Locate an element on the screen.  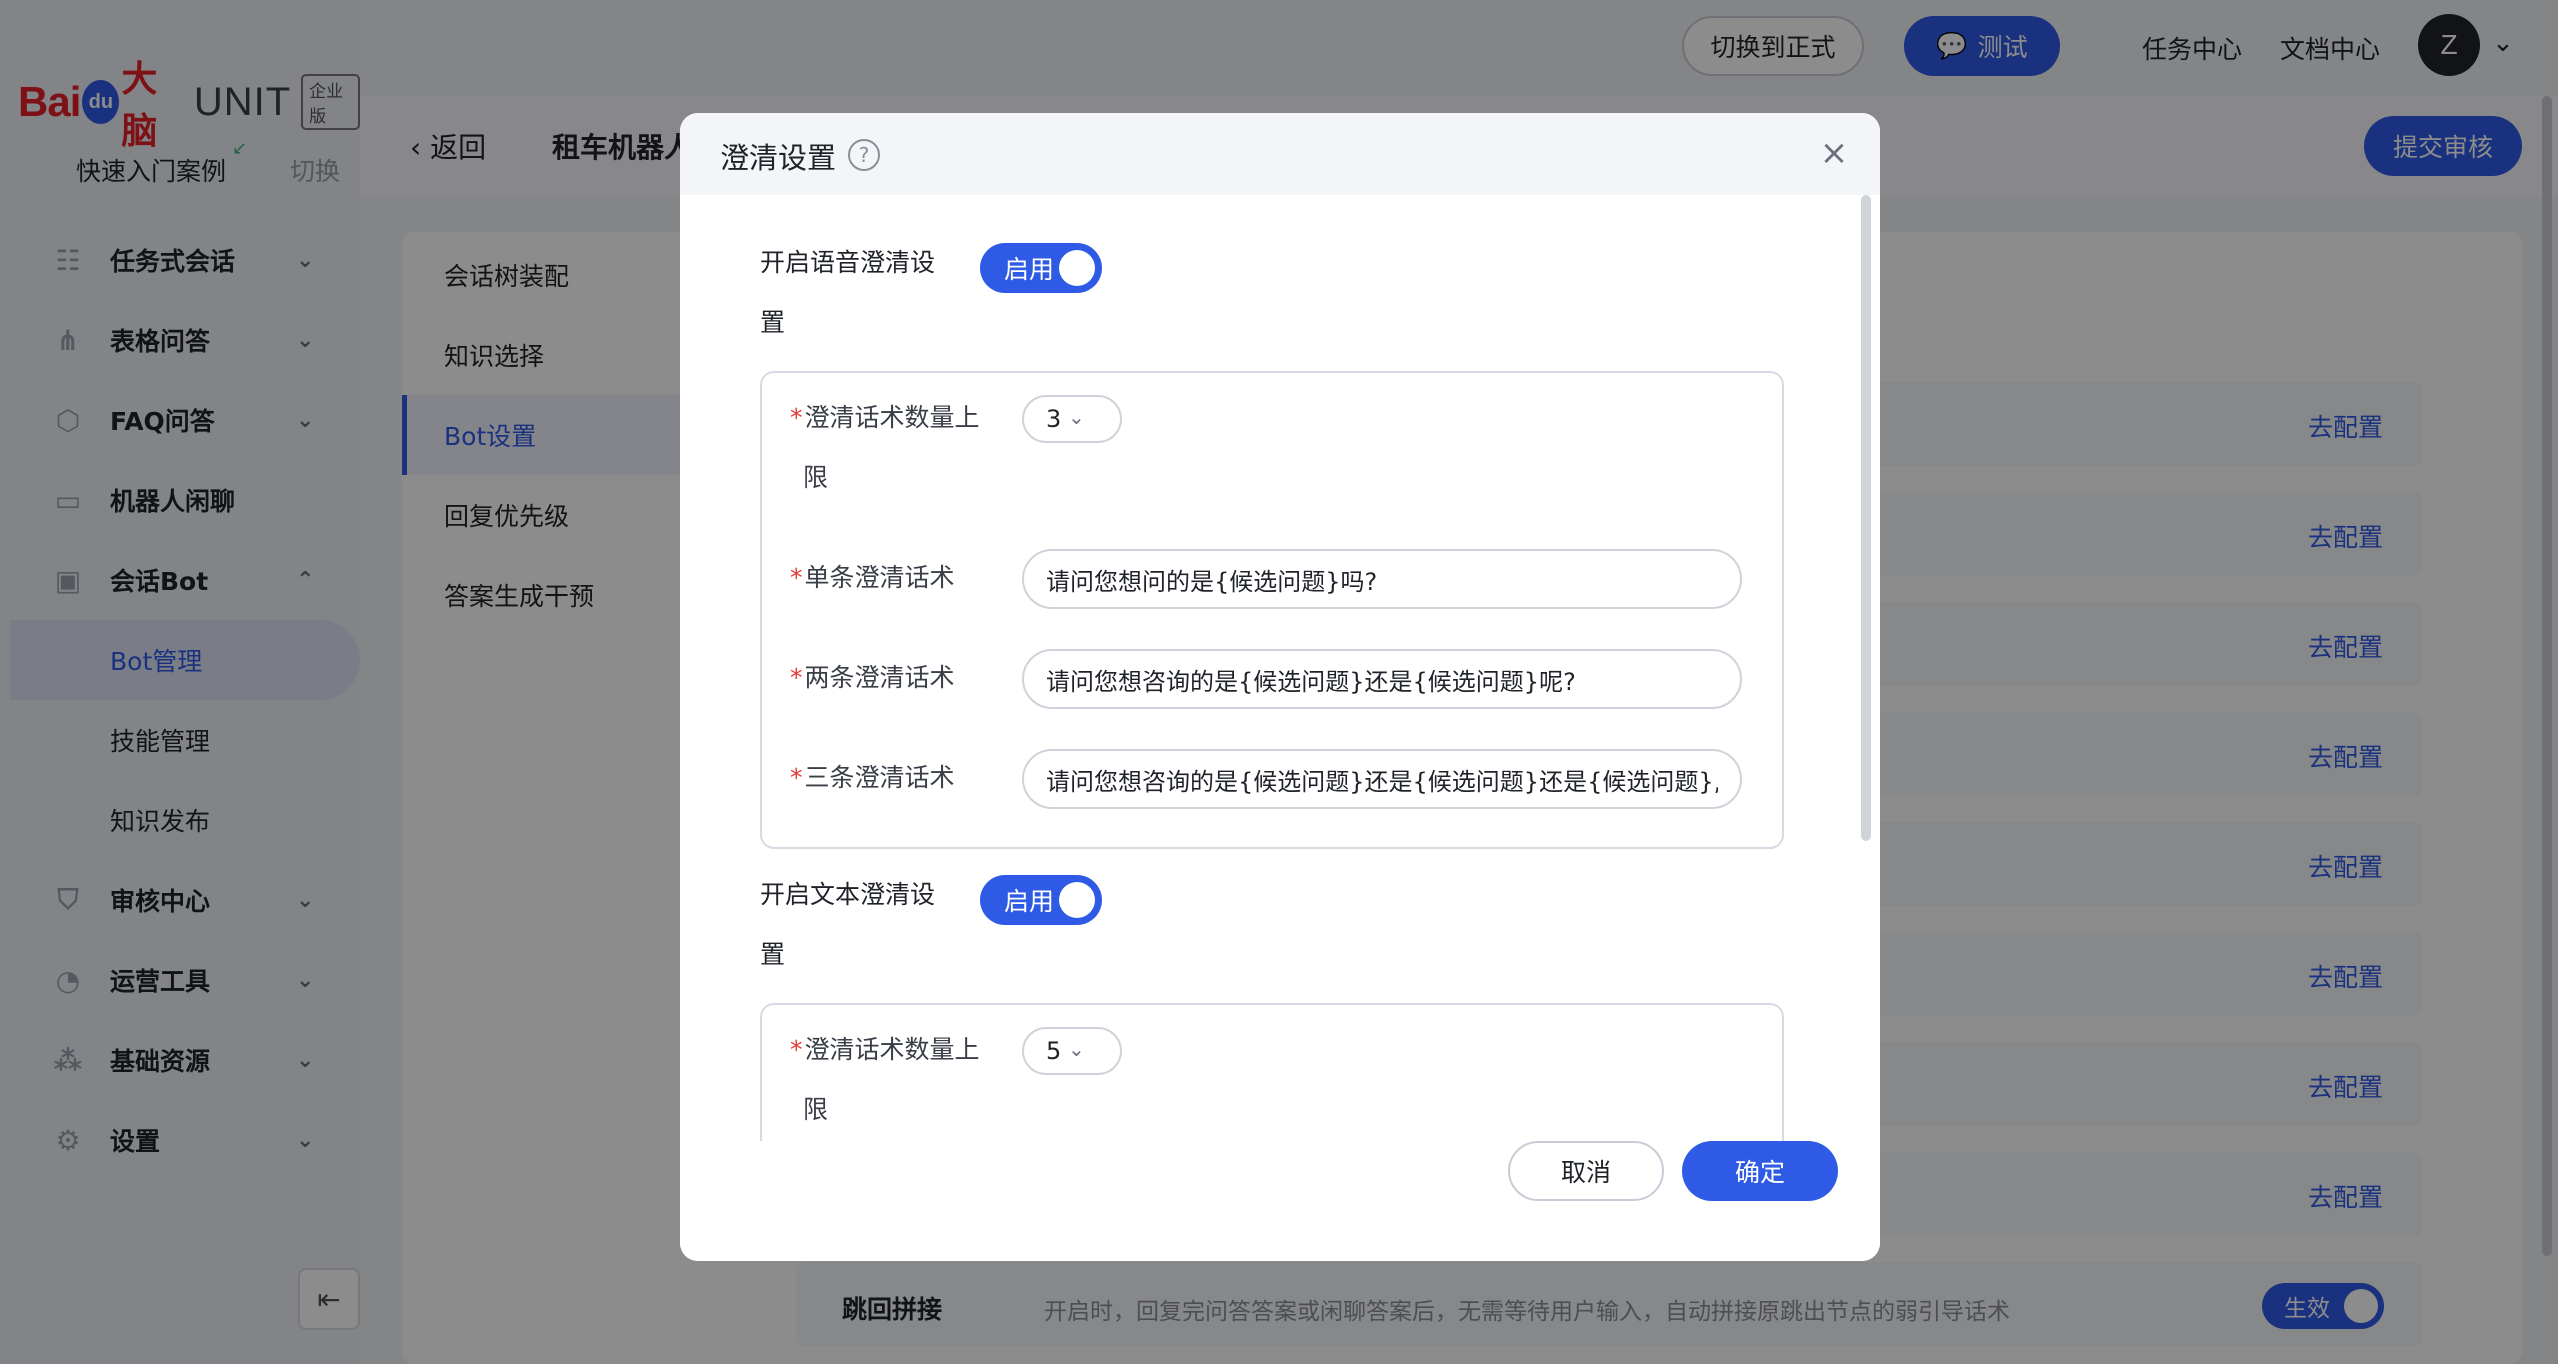
text-clarify-label-cont: 置 is located at coordinates (773, 954).